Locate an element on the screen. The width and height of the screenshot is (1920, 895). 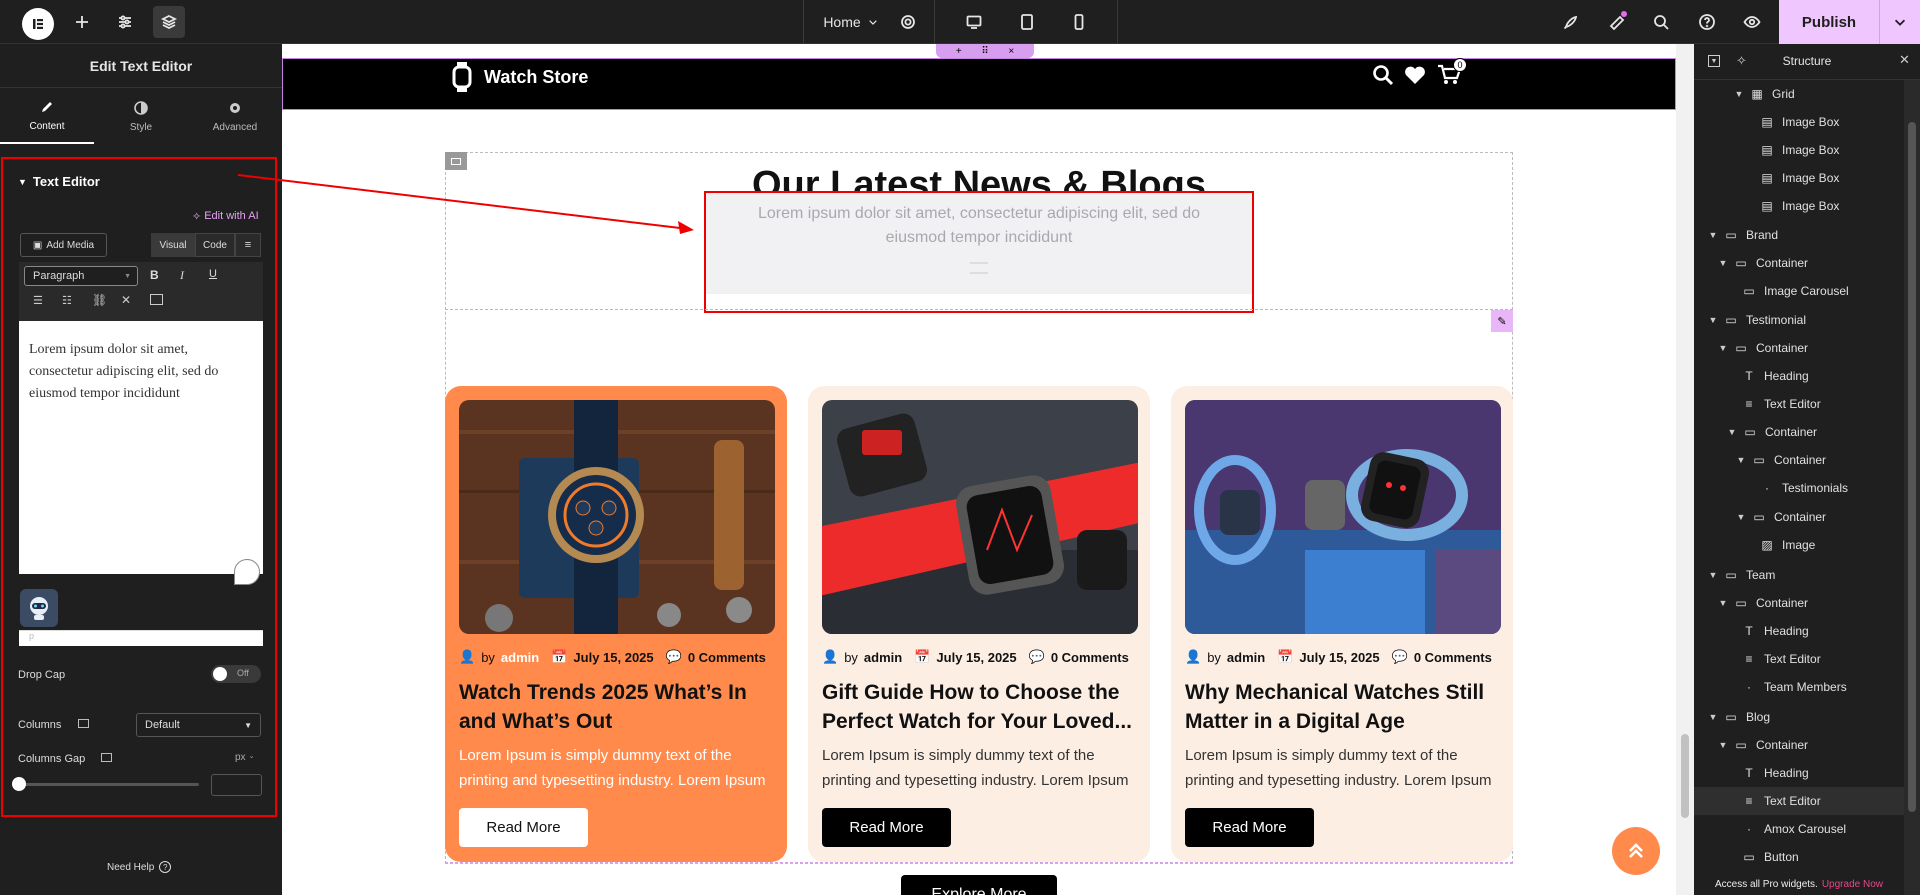
whats-new-icon is located at coordinates (1617, 22).